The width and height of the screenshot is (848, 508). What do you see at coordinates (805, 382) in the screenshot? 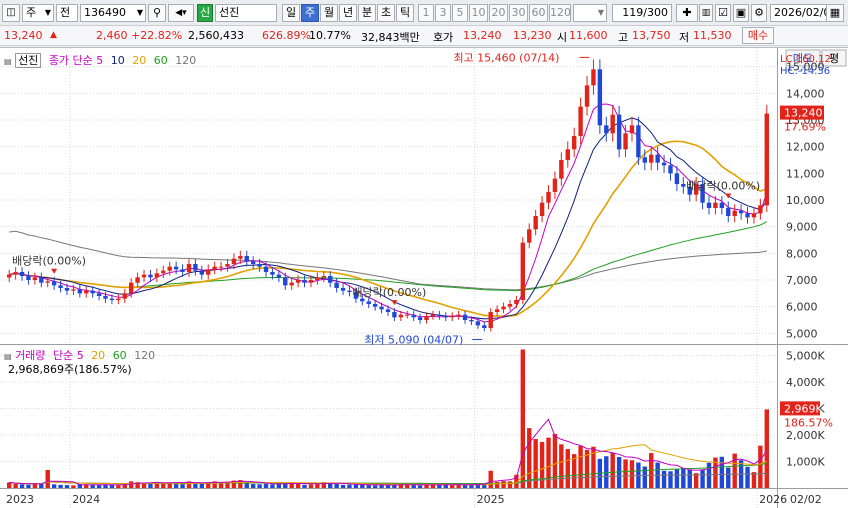
I see `volume-tick-label: 4,000K` at bounding box center [805, 382].